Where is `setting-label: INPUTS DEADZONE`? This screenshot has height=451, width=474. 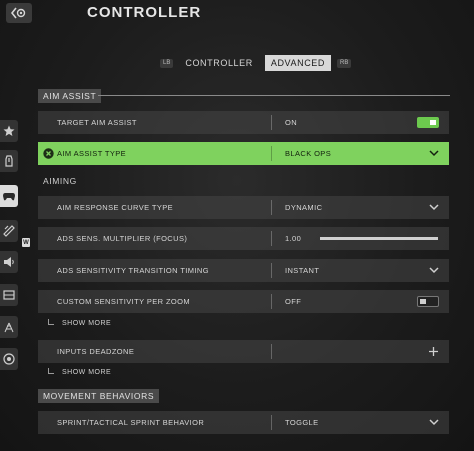
setting-label: INPUTS DEADZONE is located at coordinates (96, 351).